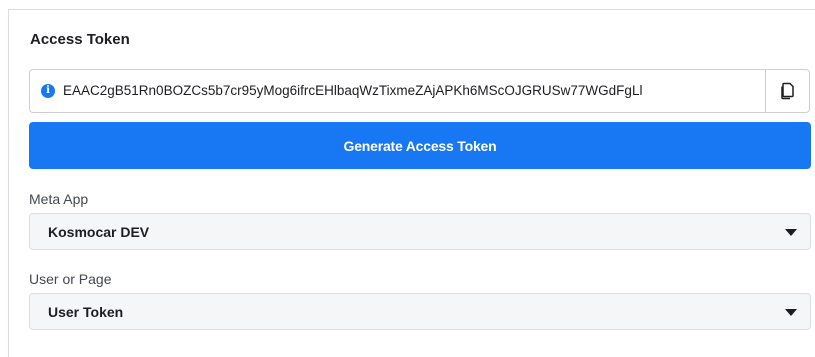 Image resolution: width=815 pixels, height=357 pixels. Describe the element at coordinates (70, 279) in the screenshot. I see `user-or-page-label: User or Page` at that location.